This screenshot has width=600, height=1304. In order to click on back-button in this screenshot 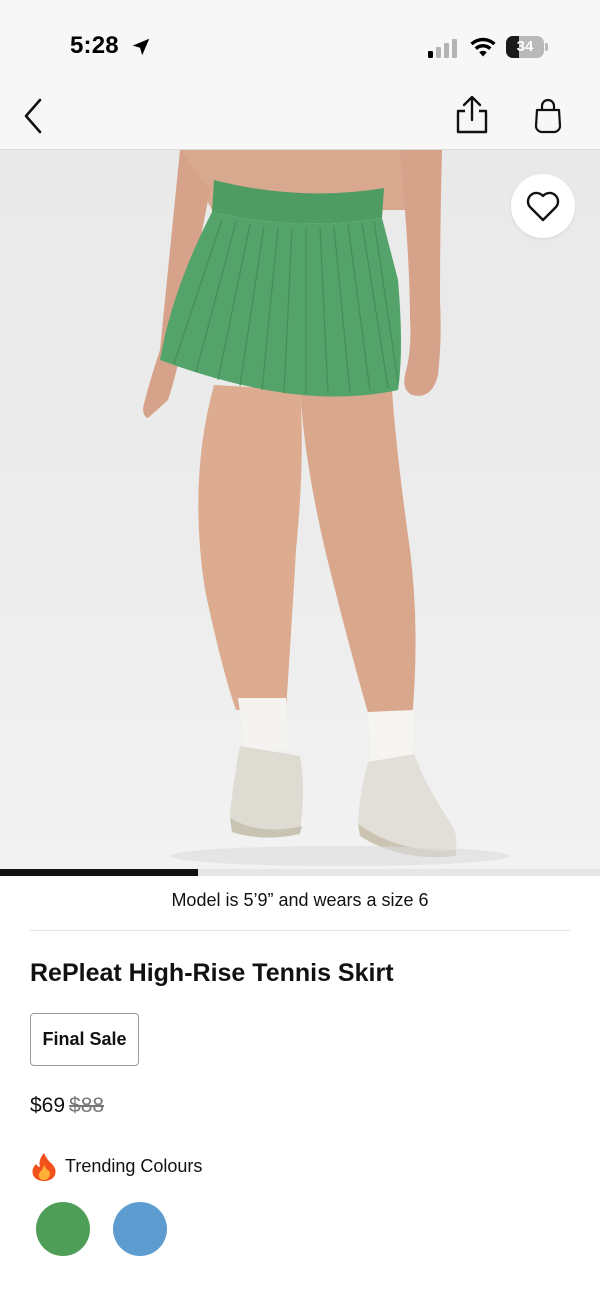, I will do `click(36, 116)`.